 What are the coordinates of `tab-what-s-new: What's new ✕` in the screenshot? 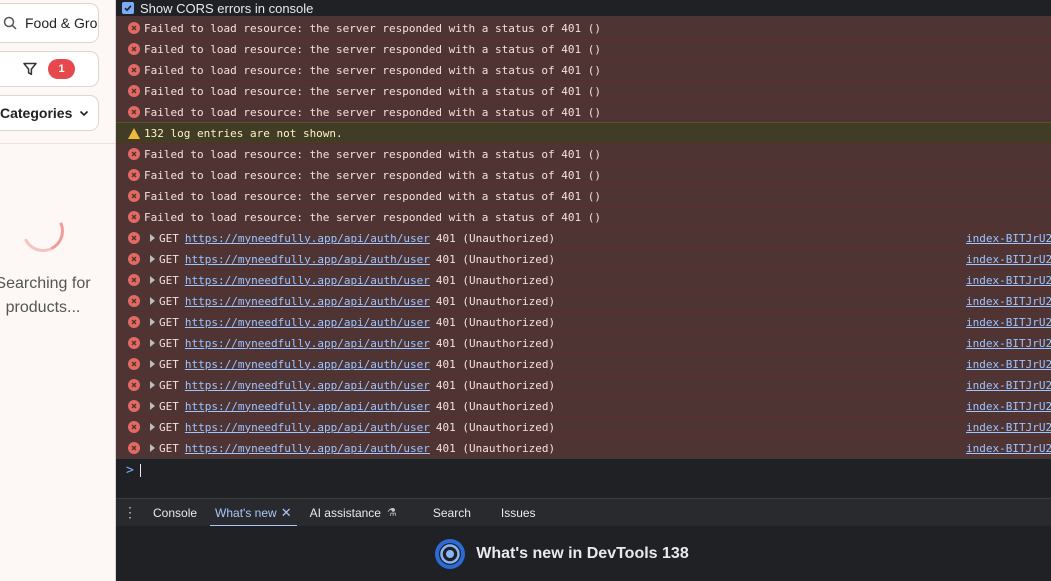 It's located at (253, 513).